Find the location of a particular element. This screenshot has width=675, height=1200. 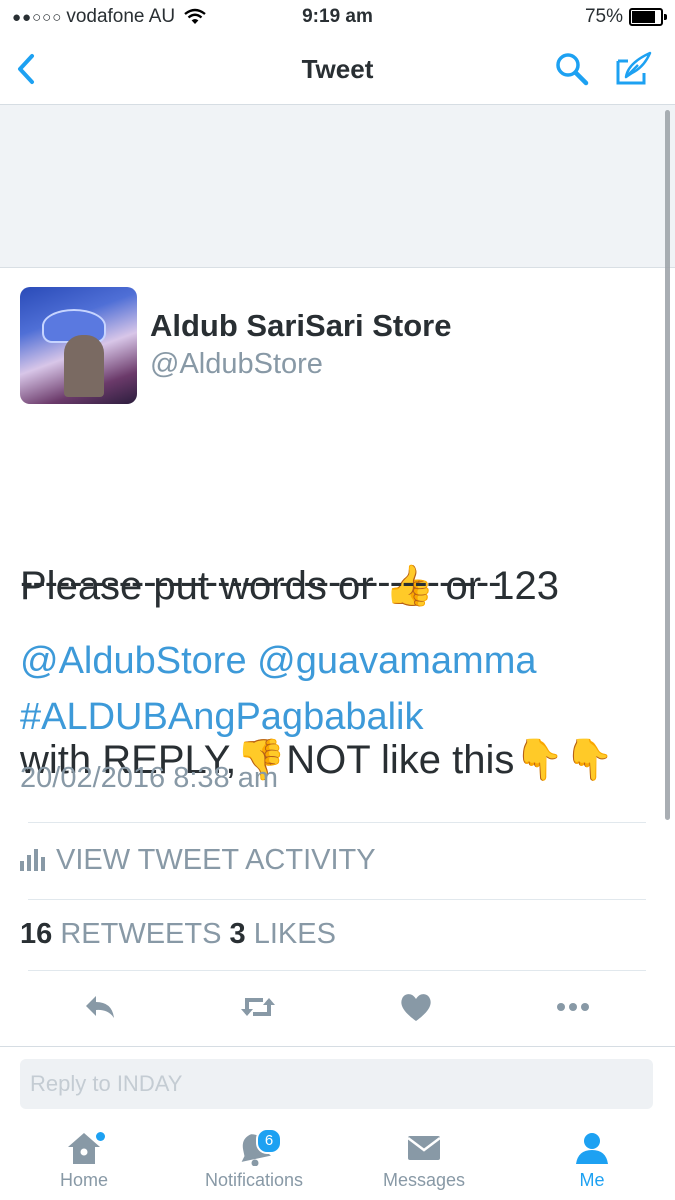

status-bar: ●●○○○ vodafone AU 9:19 am 75% is located at coordinates (337, 17).